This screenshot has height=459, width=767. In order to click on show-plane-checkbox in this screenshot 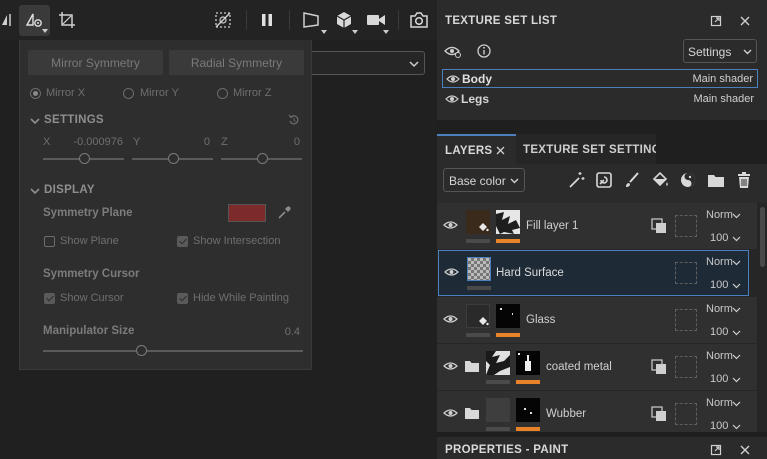, I will do `click(49, 241)`.